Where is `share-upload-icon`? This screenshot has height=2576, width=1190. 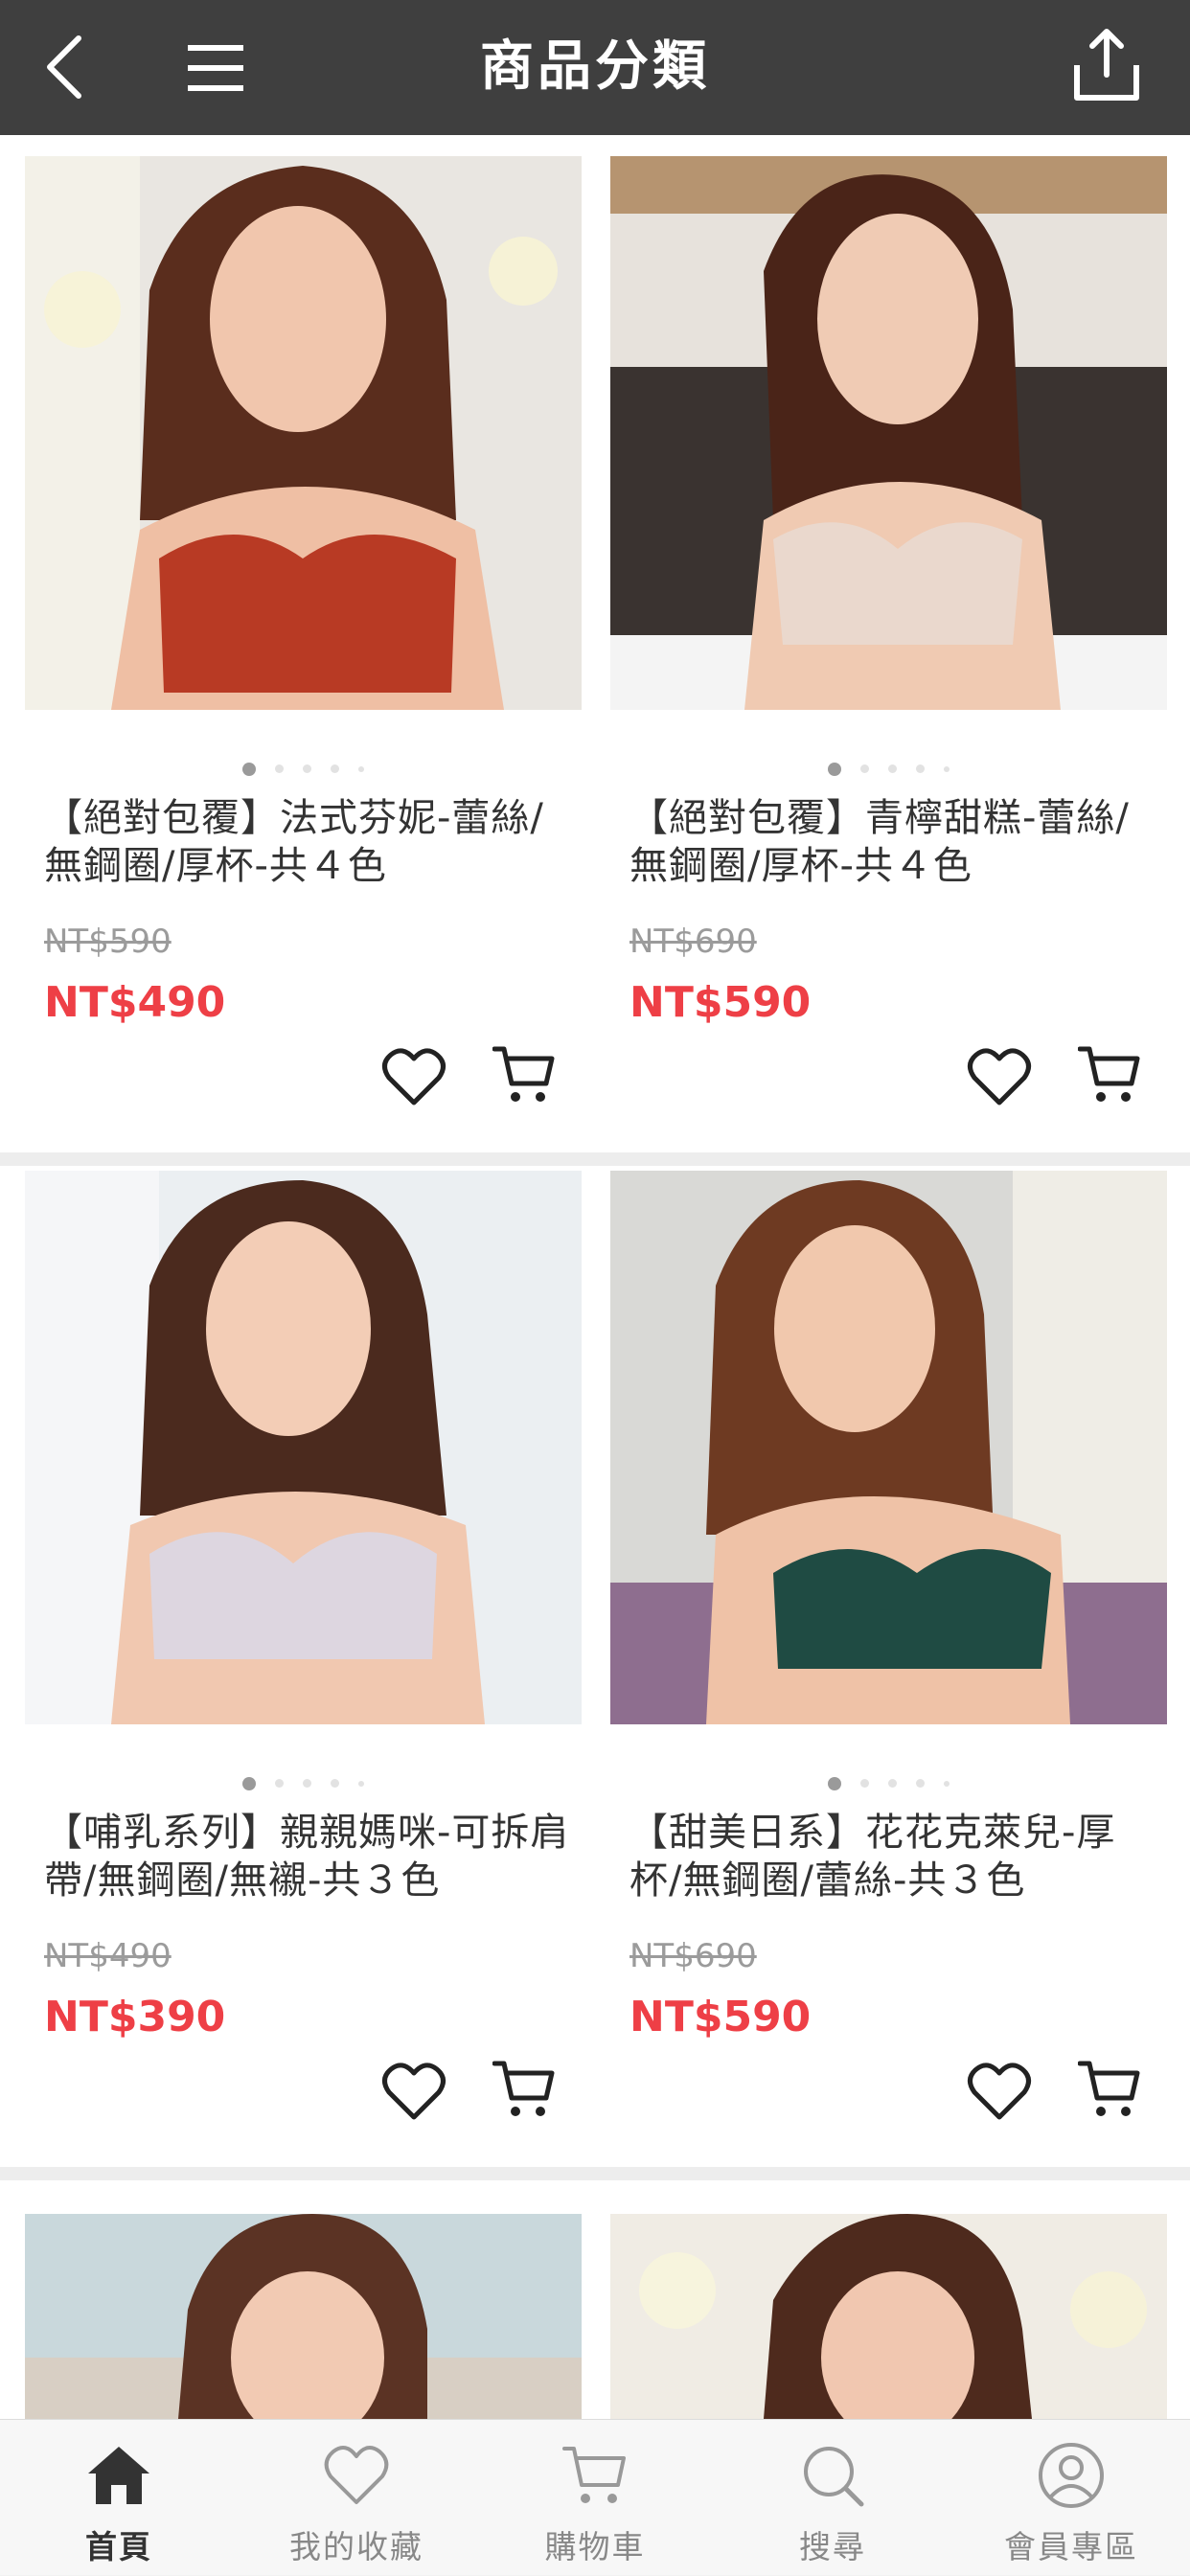
share-upload-icon is located at coordinates (1106, 65).